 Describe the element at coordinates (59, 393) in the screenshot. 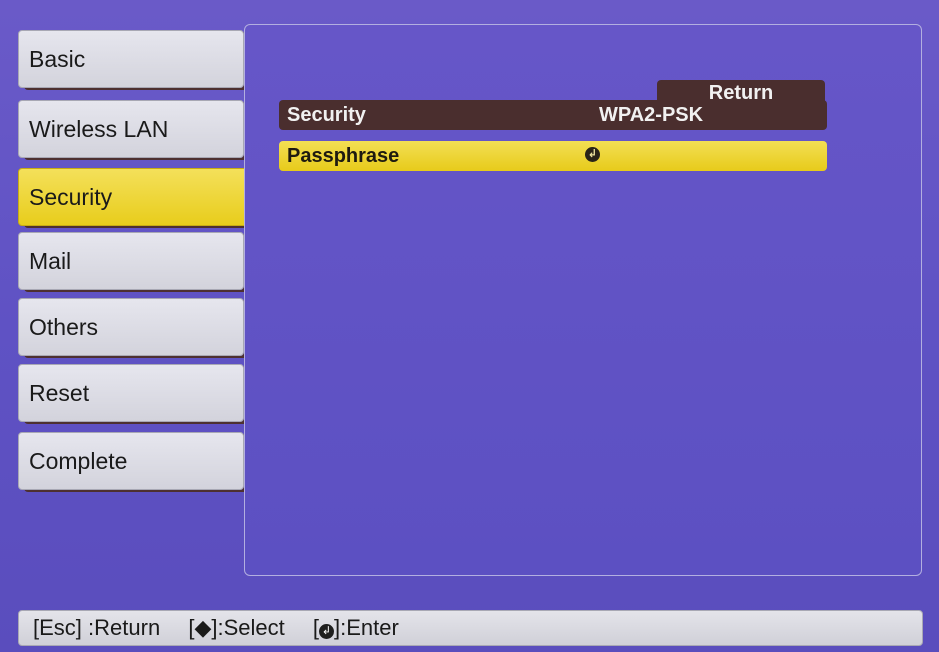

I see `tab-label: Reset` at that location.